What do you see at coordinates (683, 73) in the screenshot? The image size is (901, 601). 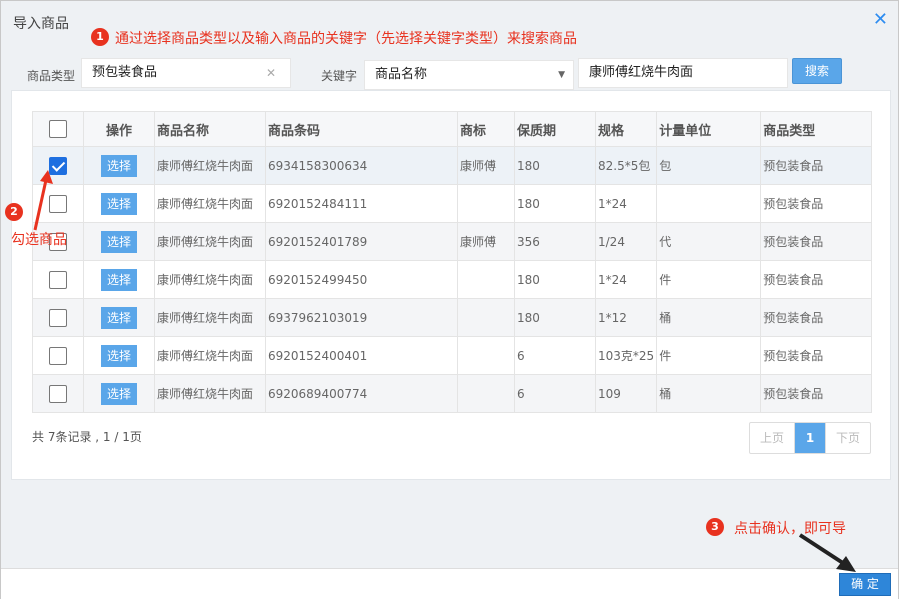 I see `keyword-input: 康师傅红烧牛肉面` at bounding box center [683, 73].